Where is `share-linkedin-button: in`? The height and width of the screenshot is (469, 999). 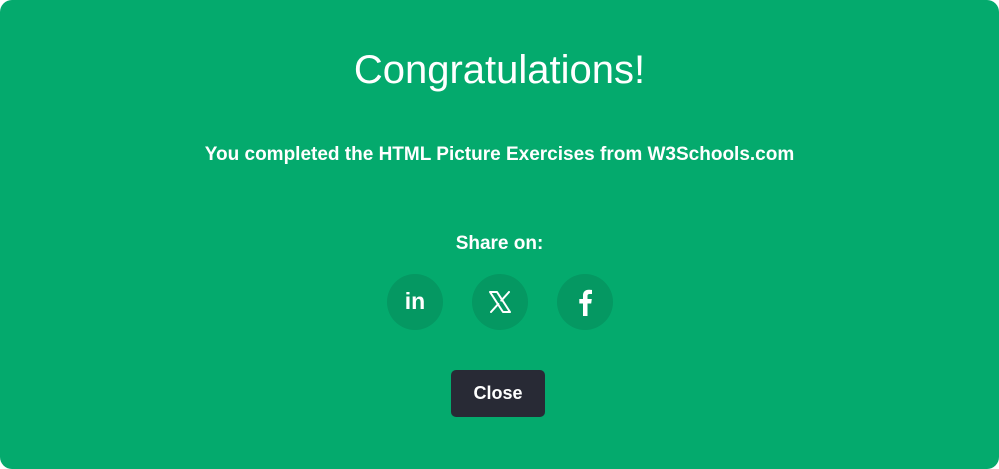 share-linkedin-button: in is located at coordinates (414, 302).